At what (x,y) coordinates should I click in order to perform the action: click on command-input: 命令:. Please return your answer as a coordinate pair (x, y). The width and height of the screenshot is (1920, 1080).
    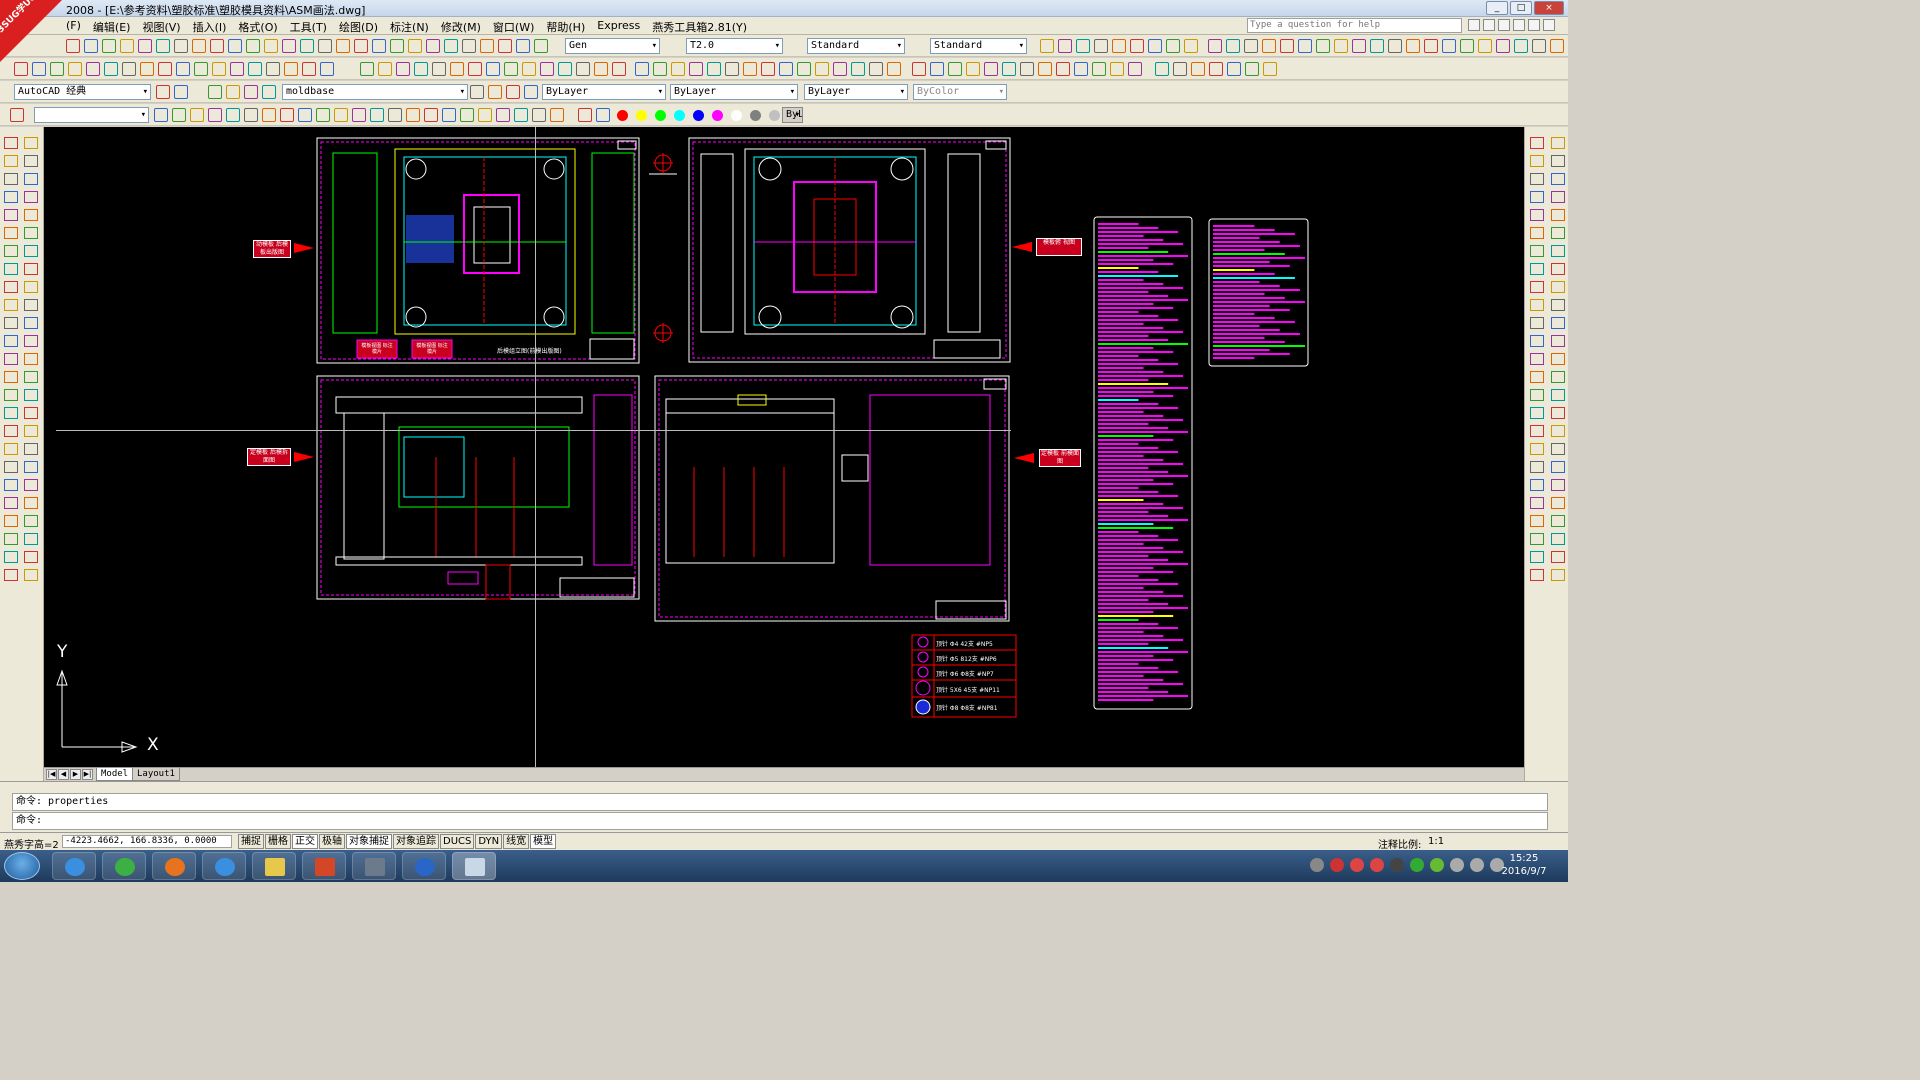
    Looking at the image, I should click on (780, 821).